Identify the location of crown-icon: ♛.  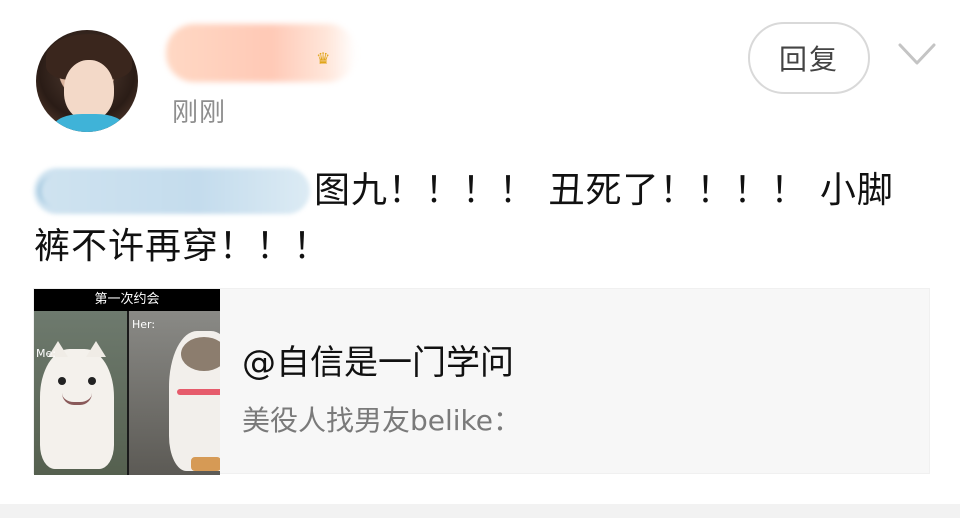
(323, 58).